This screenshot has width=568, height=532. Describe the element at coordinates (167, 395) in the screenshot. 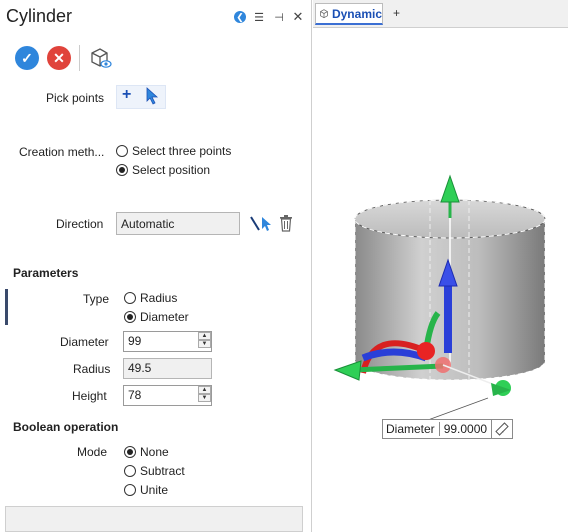

I see `height-stepper: 78 ▲ ▼` at that location.